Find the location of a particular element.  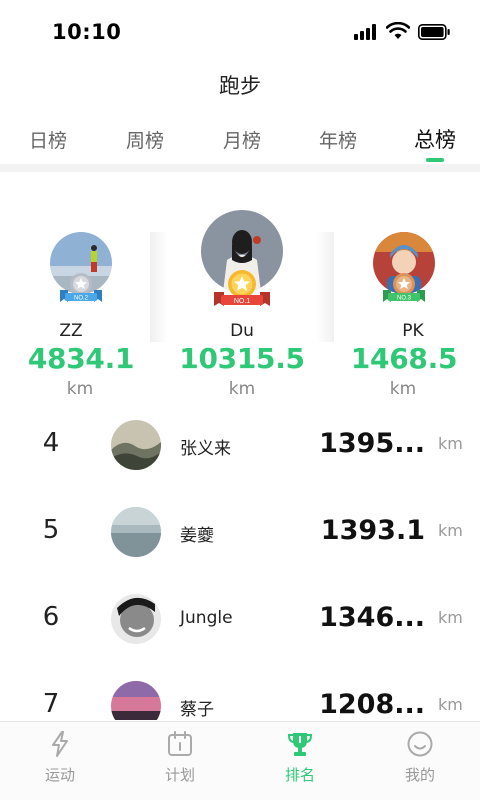

nav-item-ranking: 排名 is located at coordinates (300, 761).